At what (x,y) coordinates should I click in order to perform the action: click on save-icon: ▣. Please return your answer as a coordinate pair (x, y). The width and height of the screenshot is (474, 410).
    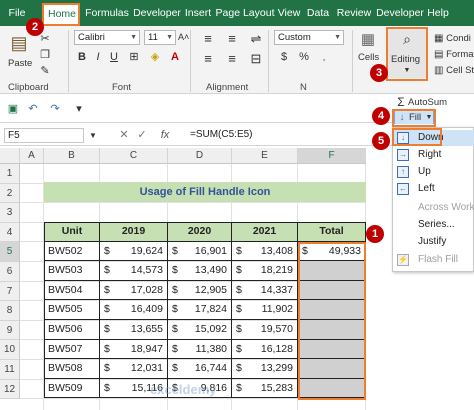
    Looking at the image, I should click on (13, 109).